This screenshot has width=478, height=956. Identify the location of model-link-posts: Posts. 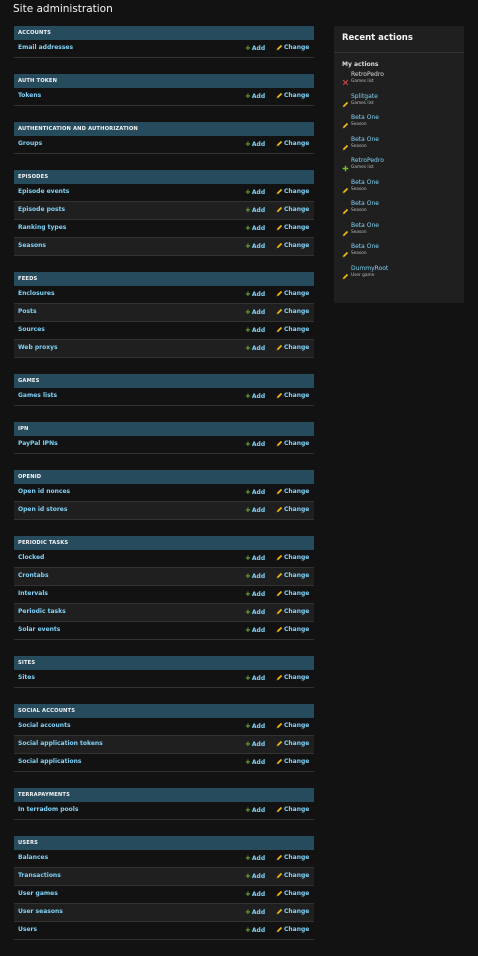
(27, 312).